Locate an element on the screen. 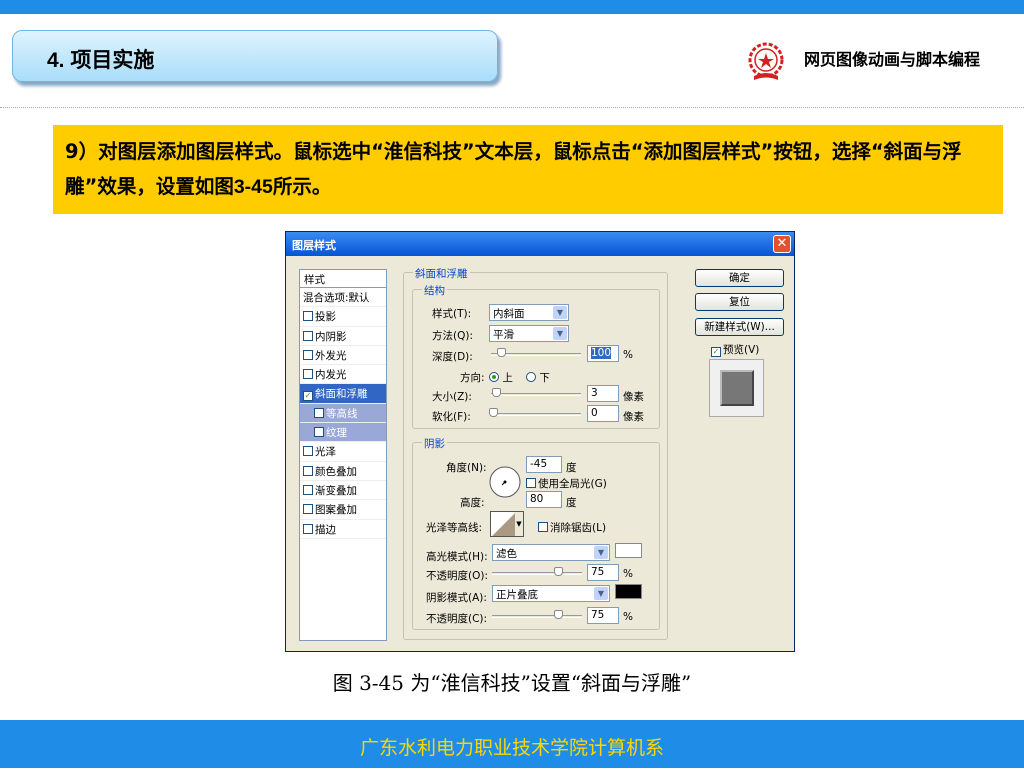  styles-header: 样式 is located at coordinates (343, 279).